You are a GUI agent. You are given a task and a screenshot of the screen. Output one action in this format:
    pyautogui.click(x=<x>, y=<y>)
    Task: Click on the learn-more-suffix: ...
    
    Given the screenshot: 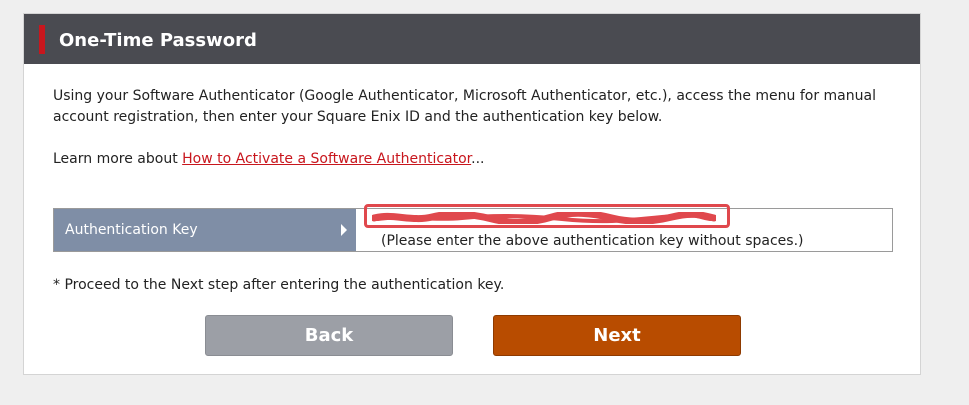 What is the action you would take?
    pyautogui.click(x=478, y=159)
    